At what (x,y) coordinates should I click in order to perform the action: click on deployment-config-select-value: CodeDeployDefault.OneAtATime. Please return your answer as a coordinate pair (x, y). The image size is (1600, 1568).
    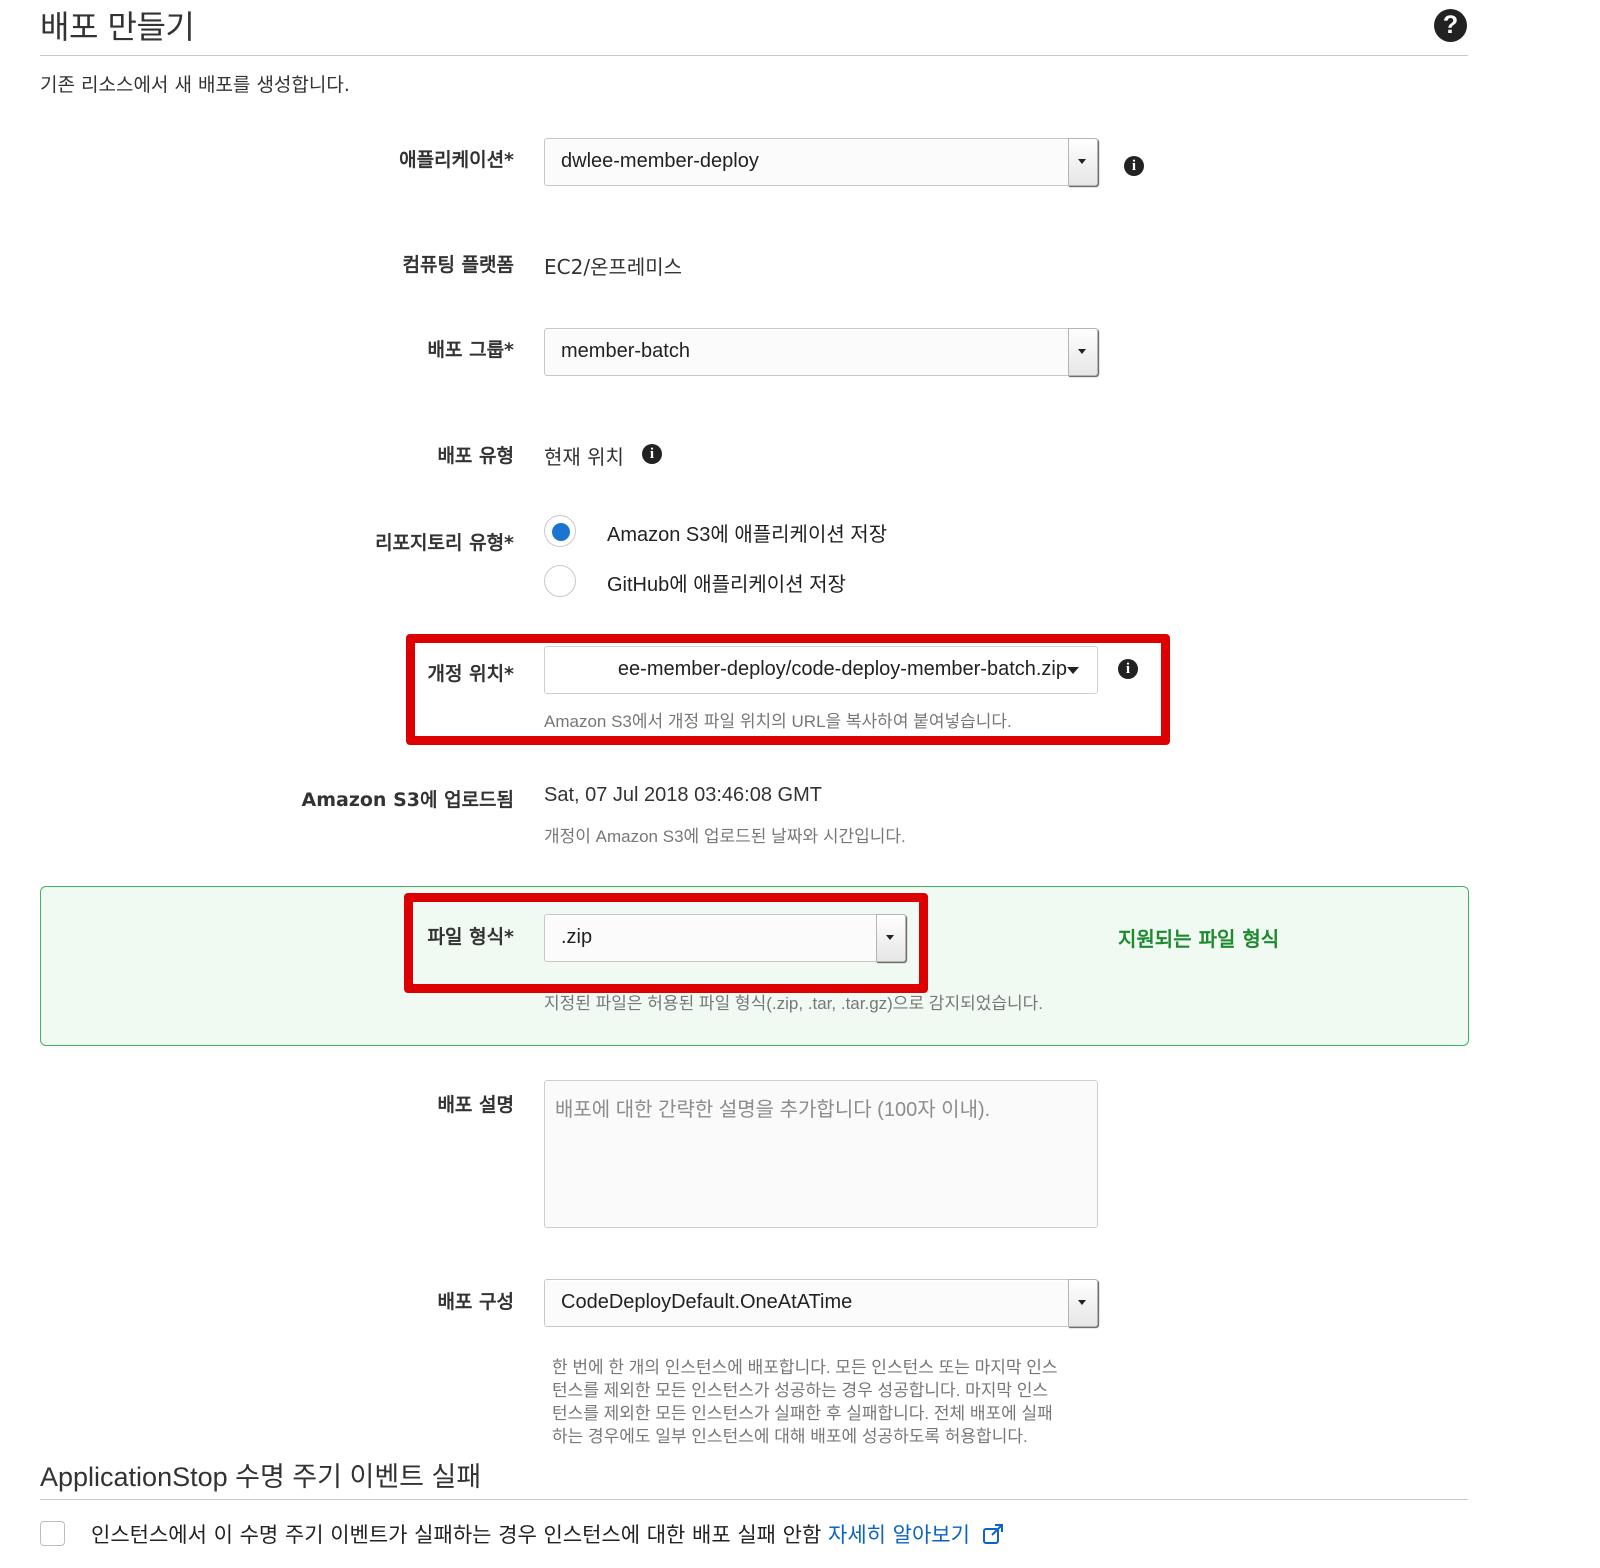
    Looking at the image, I should click on (707, 1302).